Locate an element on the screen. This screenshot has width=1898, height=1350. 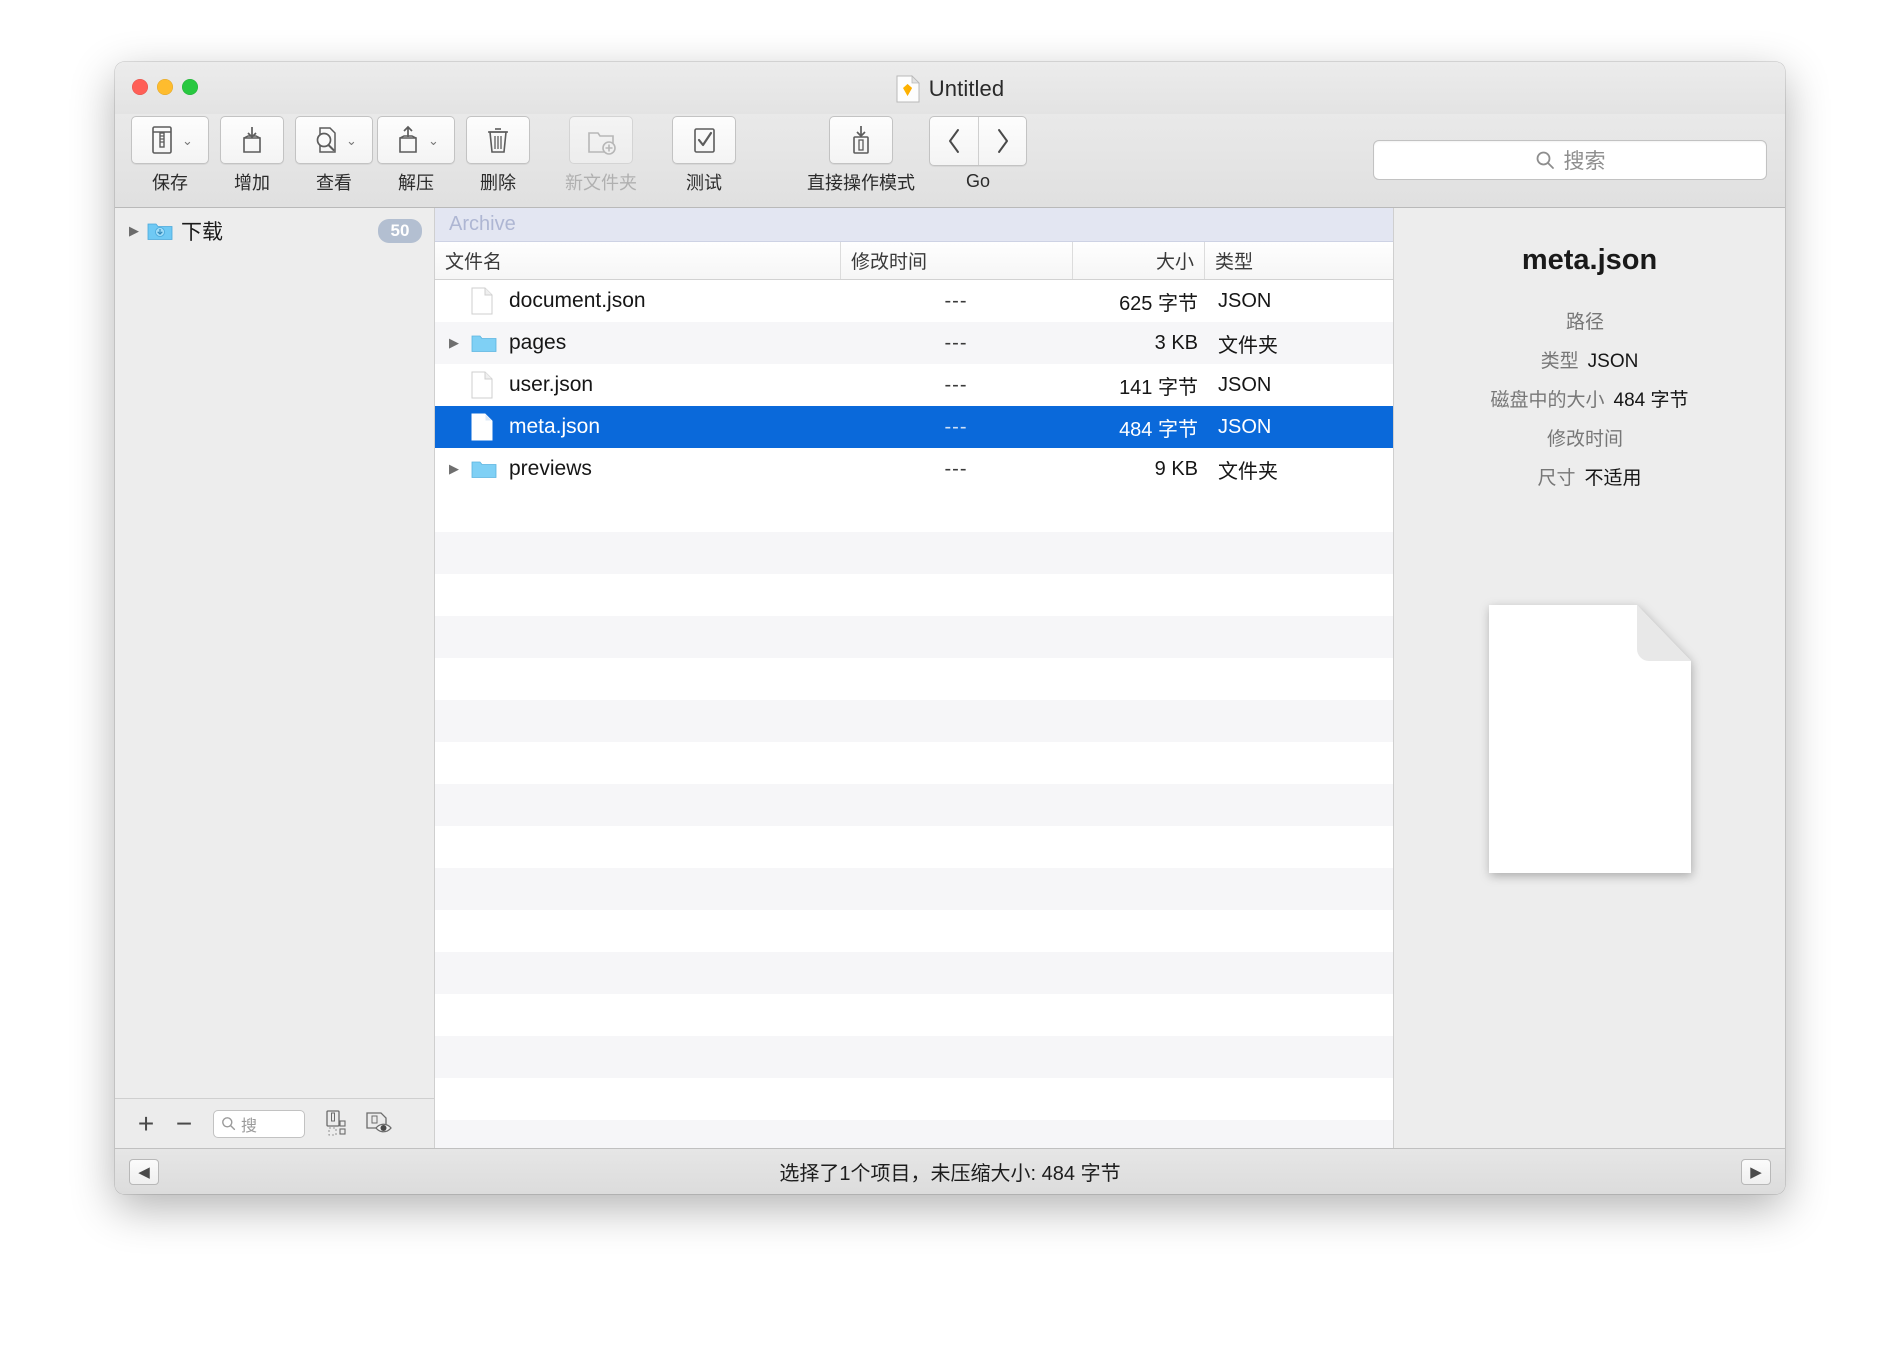
file-name-cell: meta.json is located at coordinates (637, 427).